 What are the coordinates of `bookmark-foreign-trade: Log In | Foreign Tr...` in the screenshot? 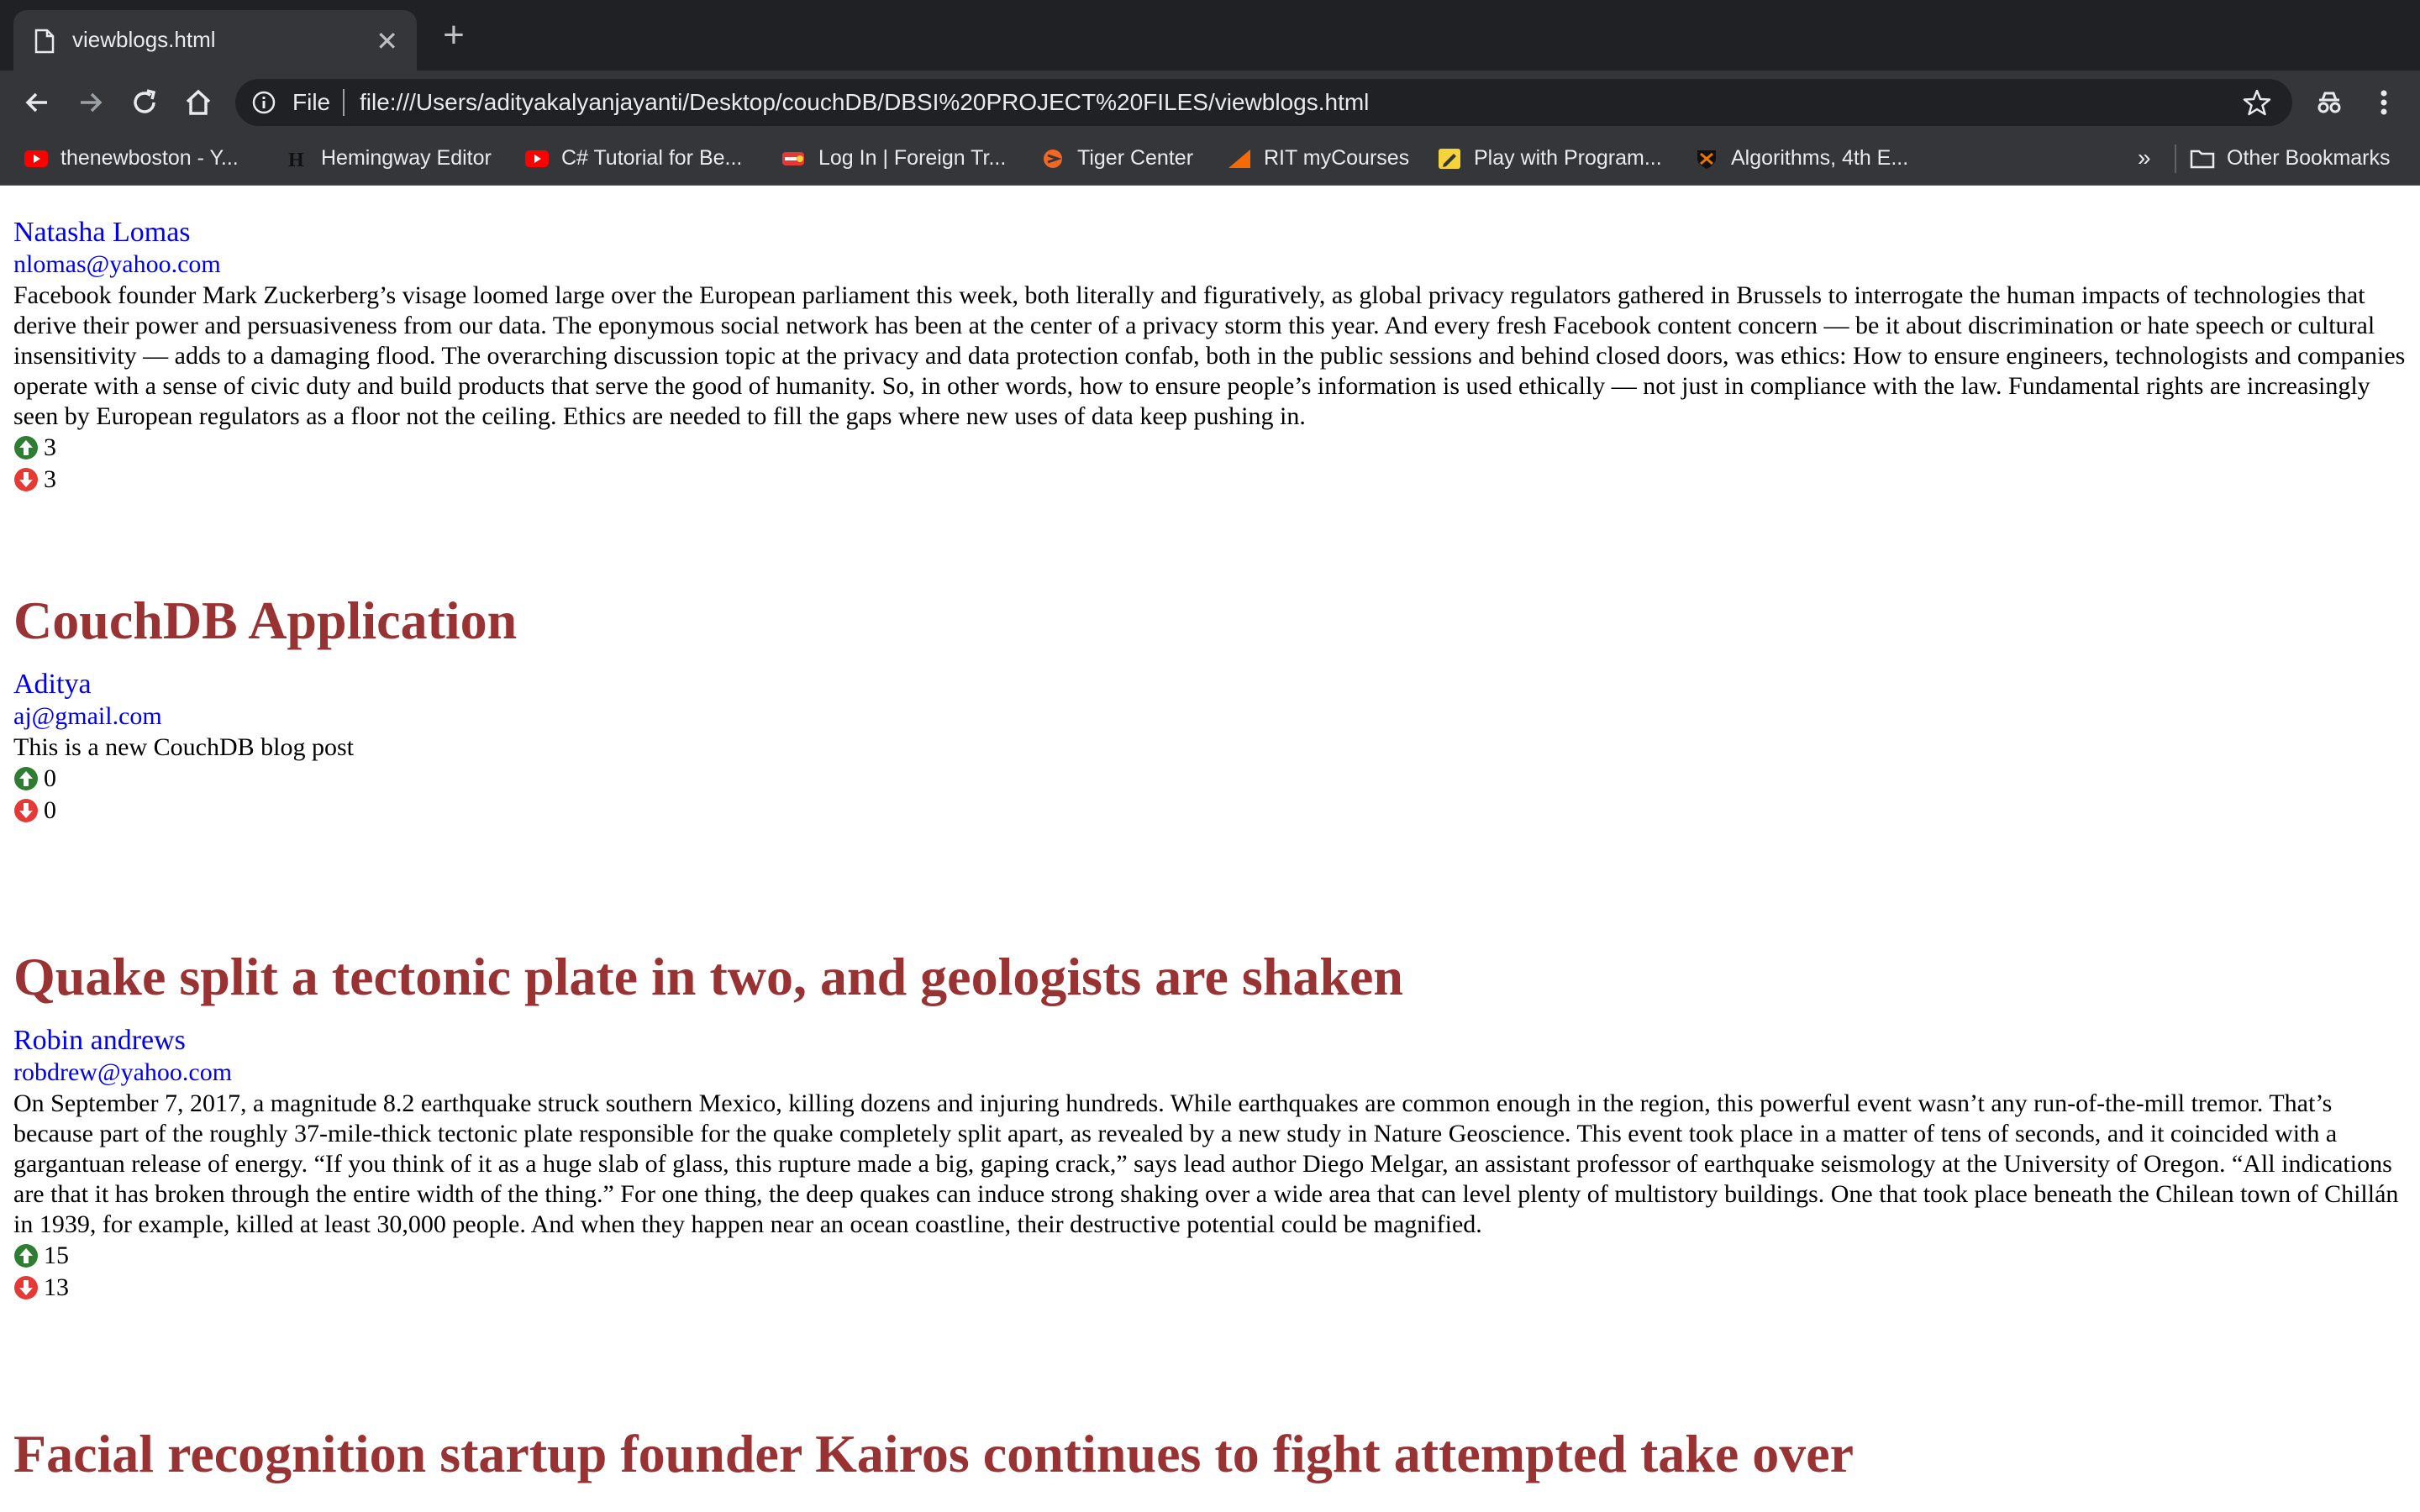 It's located at (894, 158).